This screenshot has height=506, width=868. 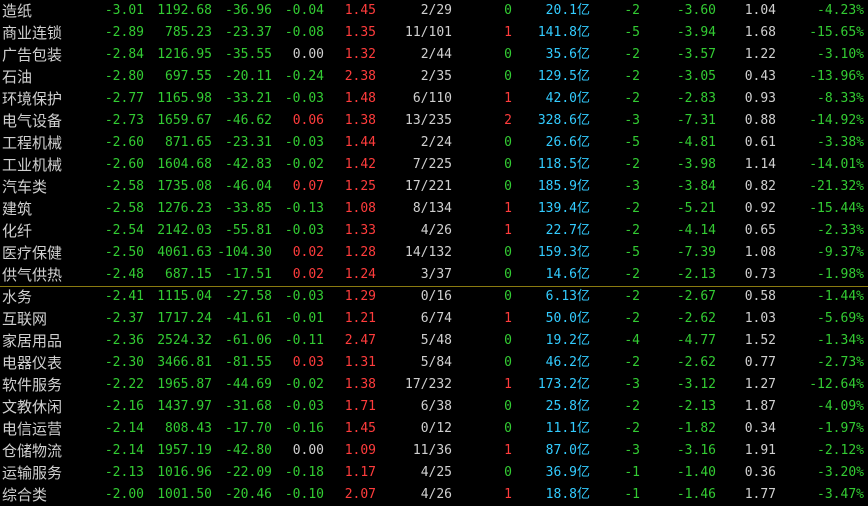 I want to click on cell-count: 2/24, so click(x=436, y=142).